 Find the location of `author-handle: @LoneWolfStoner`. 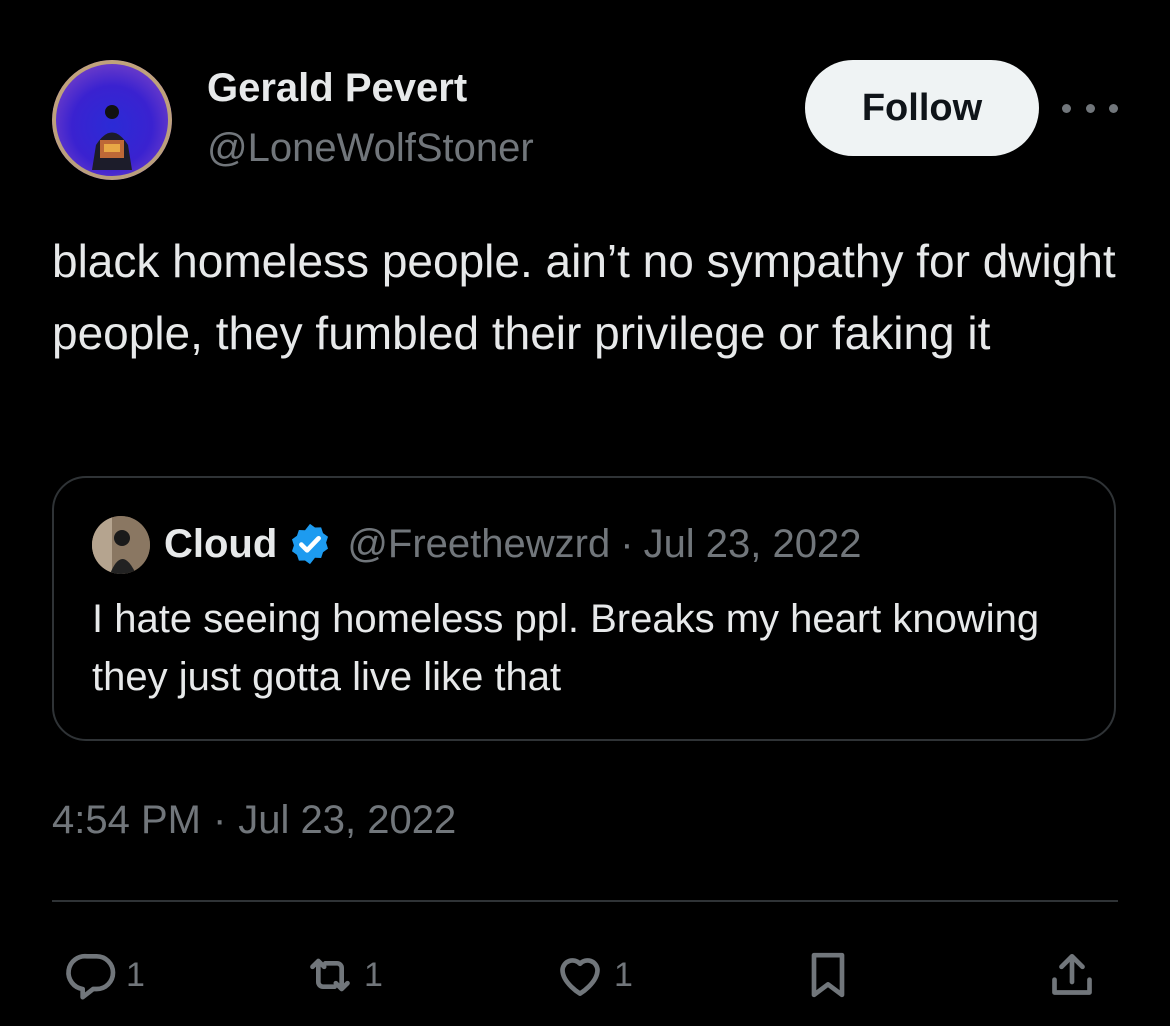

author-handle: @LoneWolfStoner is located at coordinates (370, 148).